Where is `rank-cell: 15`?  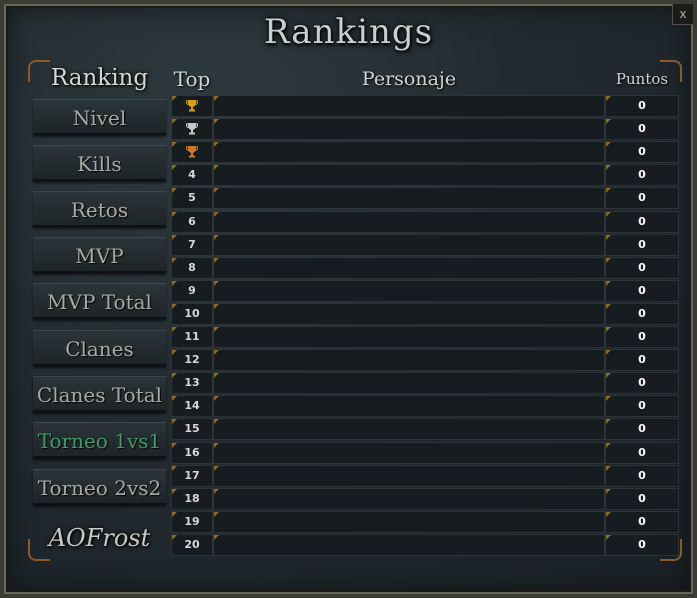 rank-cell: 15 is located at coordinates (192, 429).